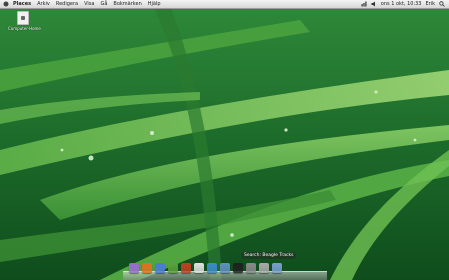 The height and width of the screenshot is (280, 449). Describe the element at coordinates (147, 268) in the screenshot. I see `firefox-icon` at that location.